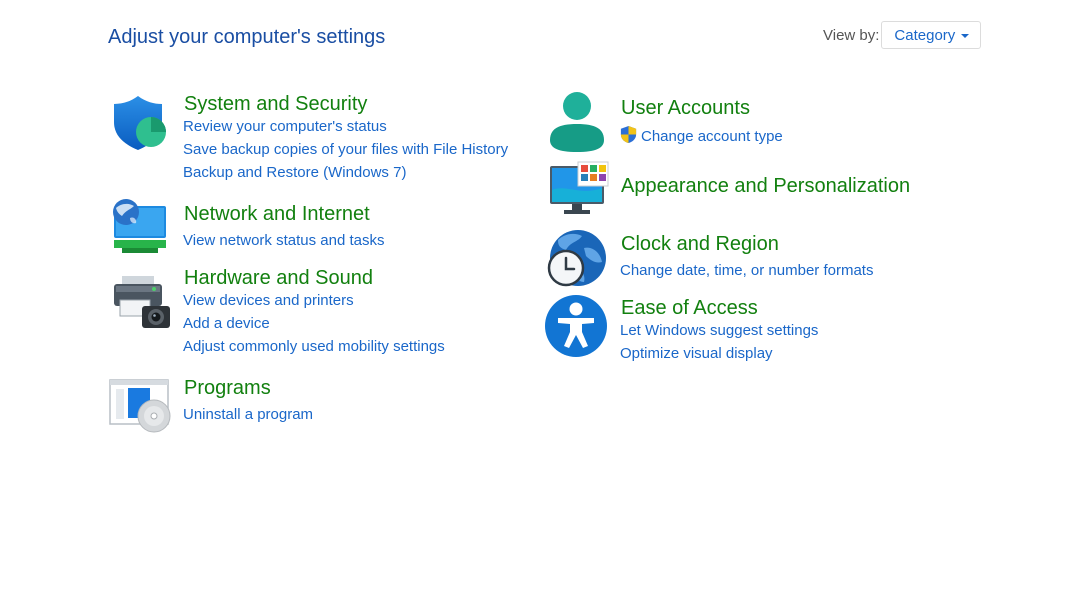 The height and width of the screenshot is (612, 1088). I want to click on page-title: Adjust your computer's settings, so click(247, 37).